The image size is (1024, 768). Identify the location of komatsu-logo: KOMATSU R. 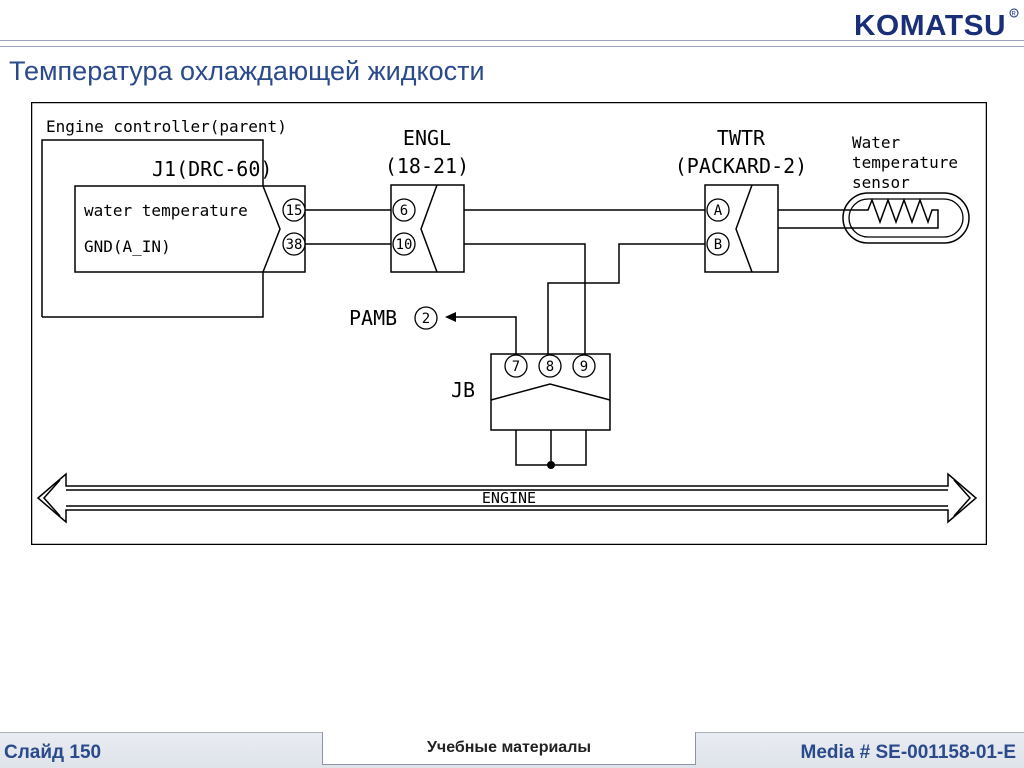
(936, 24).